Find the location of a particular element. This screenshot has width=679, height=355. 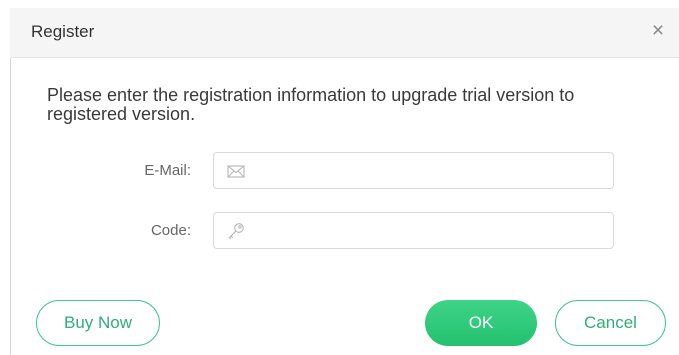

cancel-button: Cancel is located at coordinates (610, 323).